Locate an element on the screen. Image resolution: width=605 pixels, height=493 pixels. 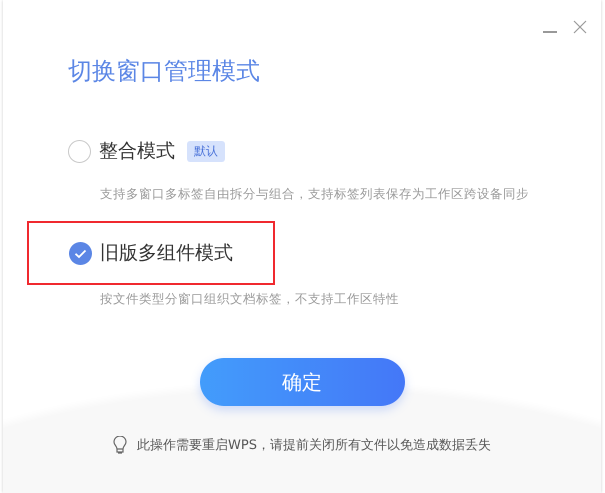
option-description: 按文件类型分窗口组织文档标签，不支持工作区特性 is located at coordinates (250, 299).